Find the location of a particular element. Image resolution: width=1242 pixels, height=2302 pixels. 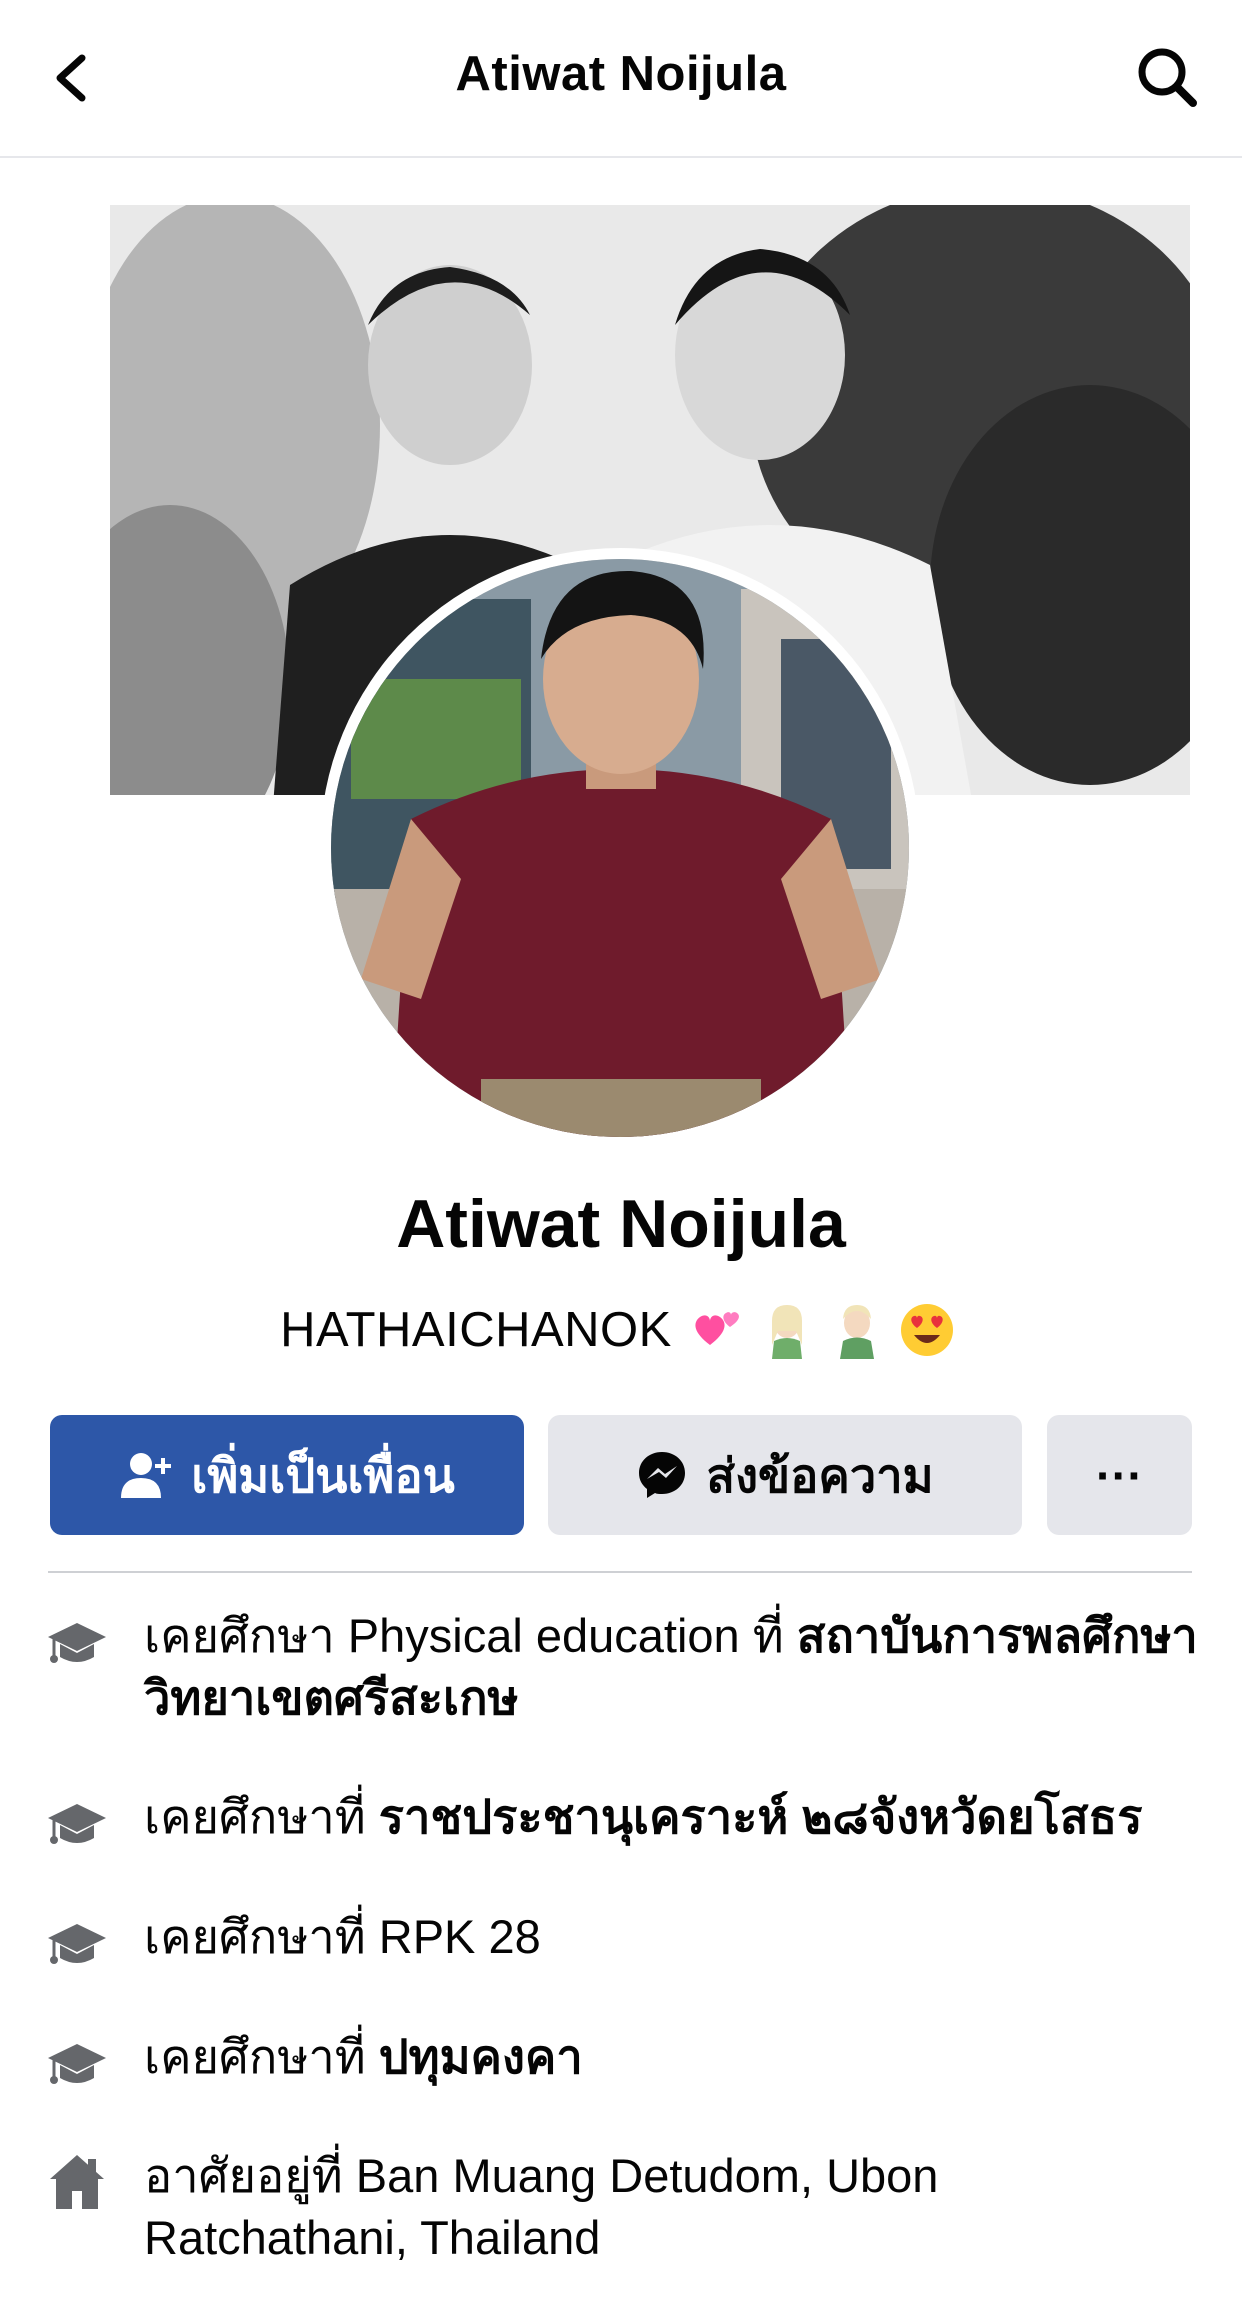

add-friend-button: เพิ่มเป็นเพื่อน is located at coordinates (287, 1475).